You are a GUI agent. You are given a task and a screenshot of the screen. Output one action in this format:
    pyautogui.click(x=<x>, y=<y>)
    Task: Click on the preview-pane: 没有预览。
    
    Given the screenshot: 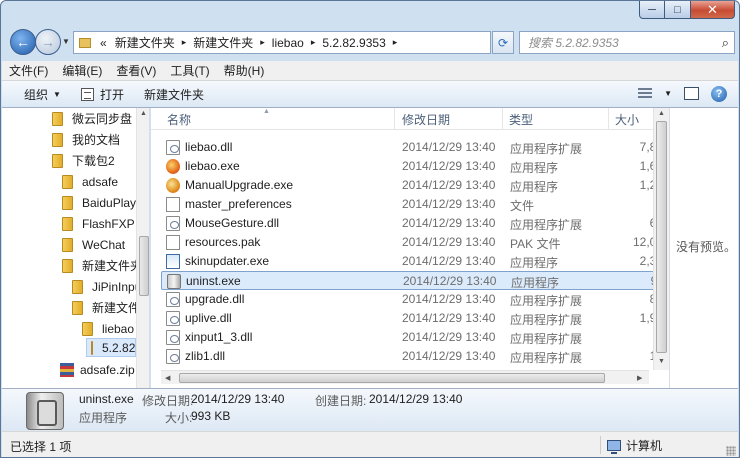 What is the action you would take?
    pyautogui.click(x=703, y=248)
    